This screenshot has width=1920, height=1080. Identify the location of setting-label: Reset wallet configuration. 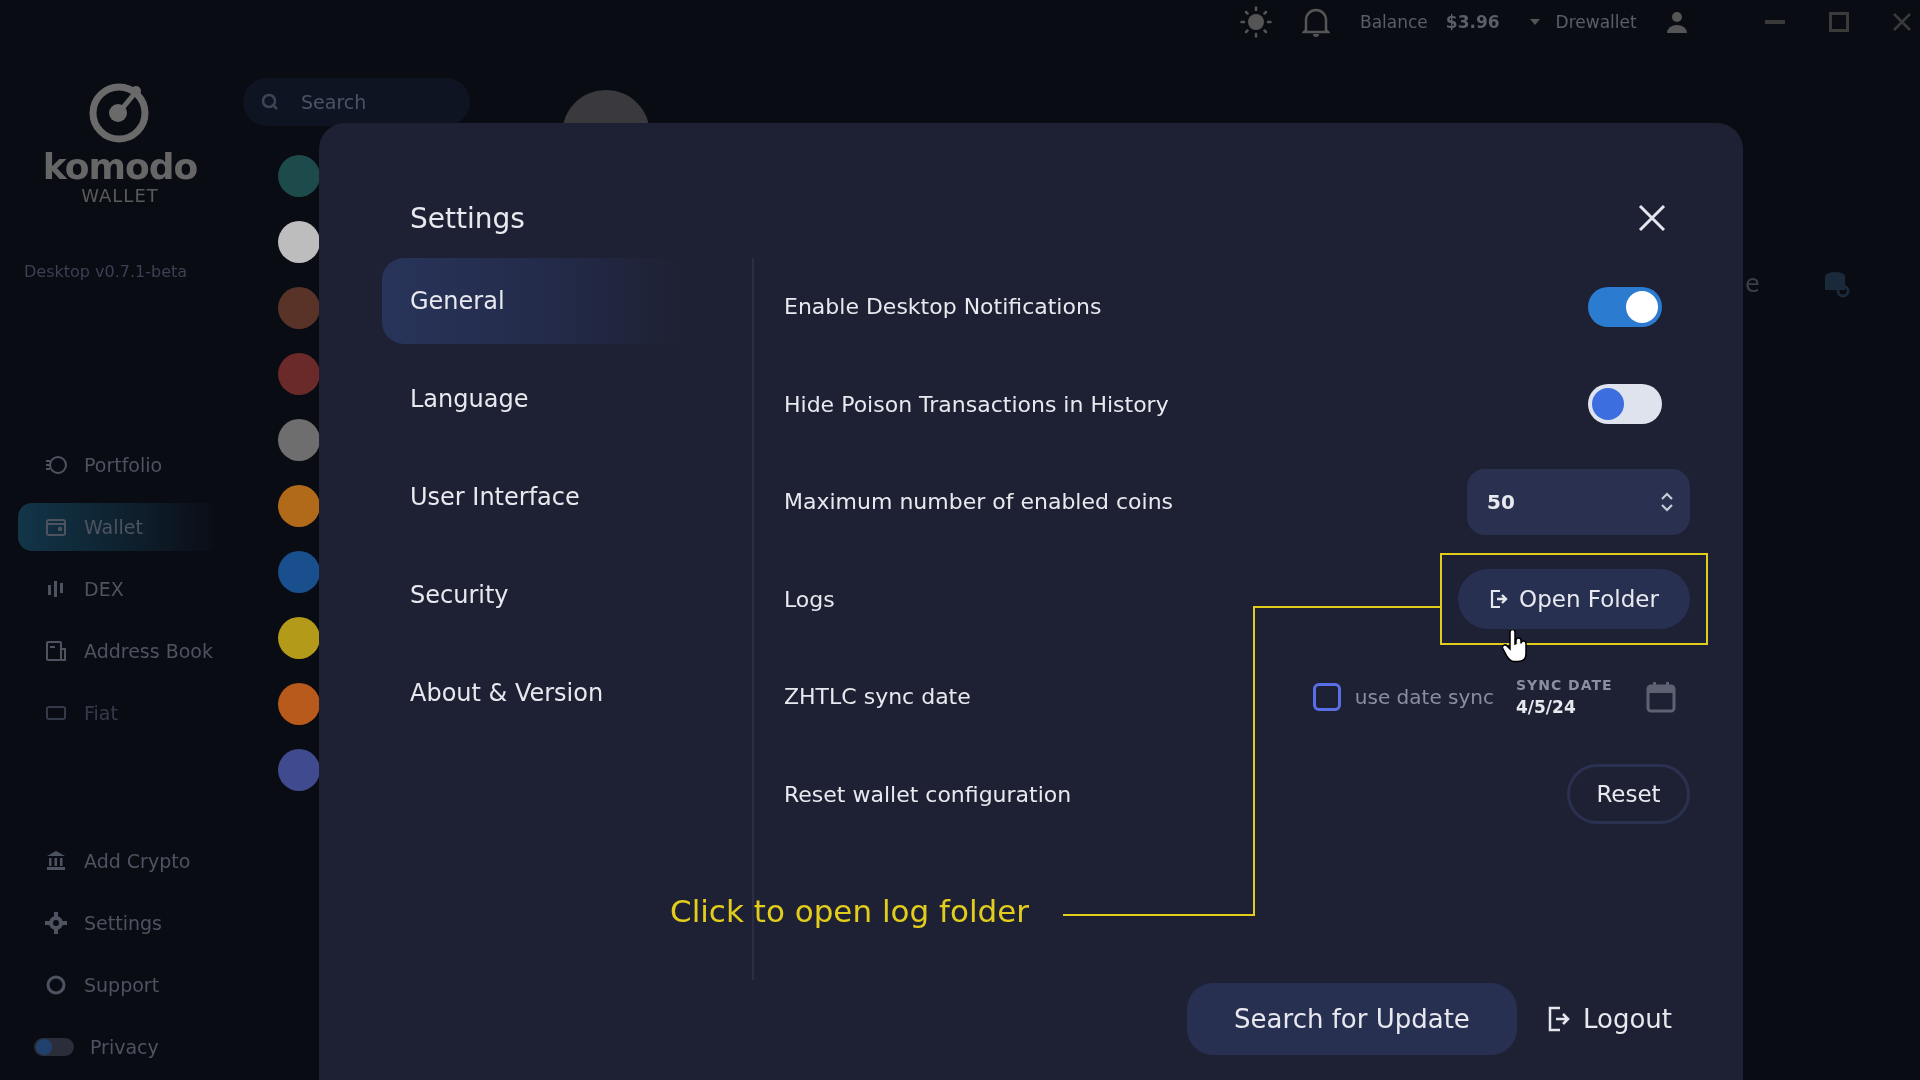
(928, 794).